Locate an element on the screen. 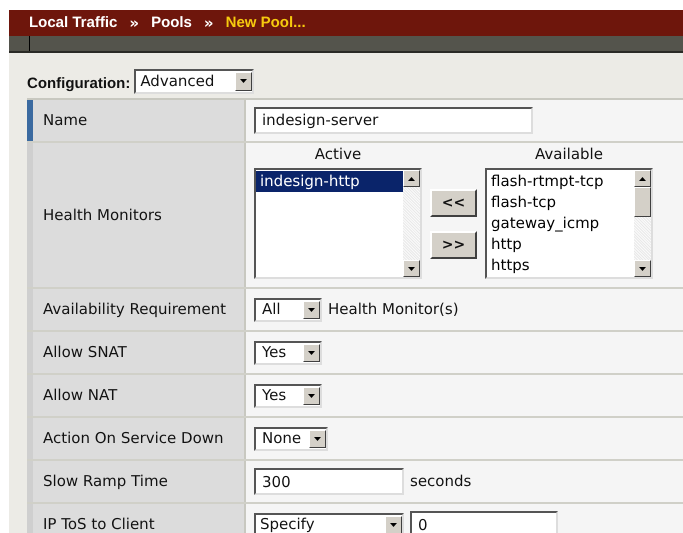 The width and height of the screenshot is (683, 533). dropdown: All is located at coordinates (288, 310).